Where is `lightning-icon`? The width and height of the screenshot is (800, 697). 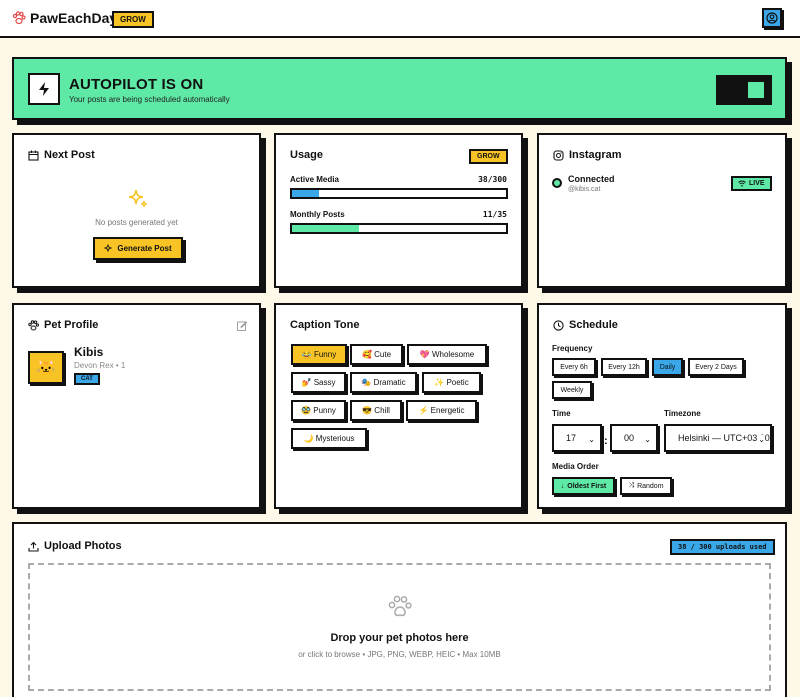 lightning-icon is located at coordinates (44, 89).